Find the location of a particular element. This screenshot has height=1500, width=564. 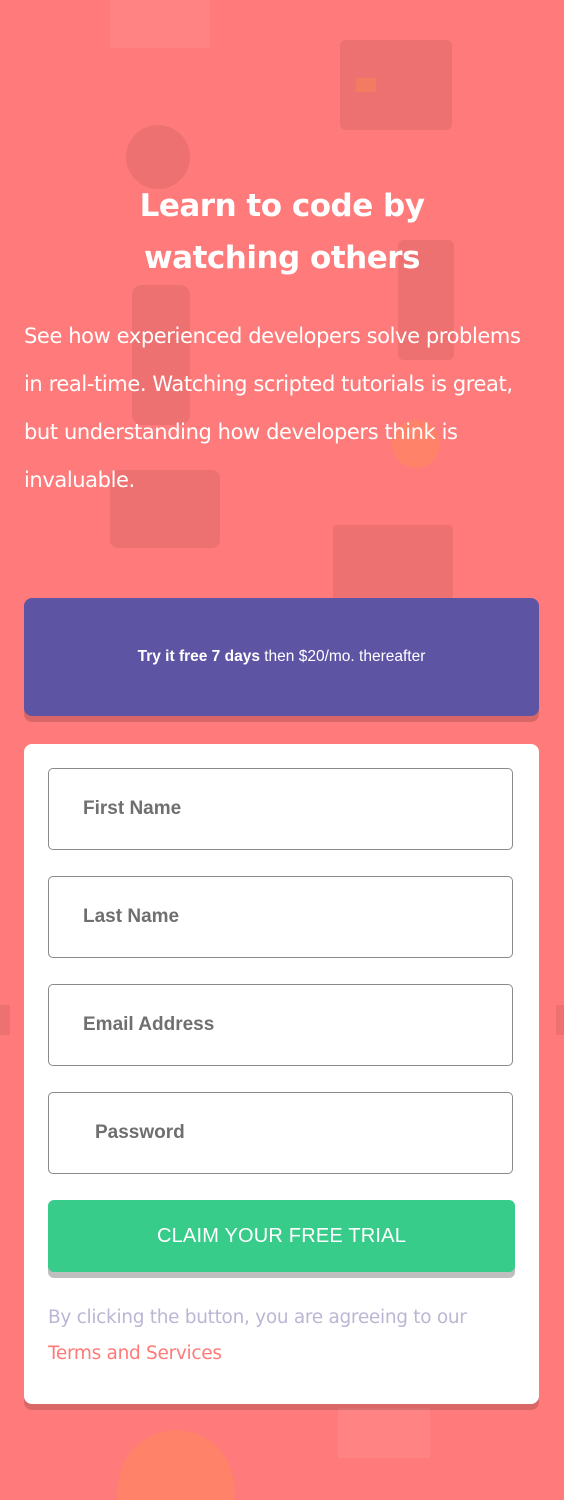

claim-free-trial-button: CLAIM YOUR FREE TRIAL is located at coordinates (281, 1236).